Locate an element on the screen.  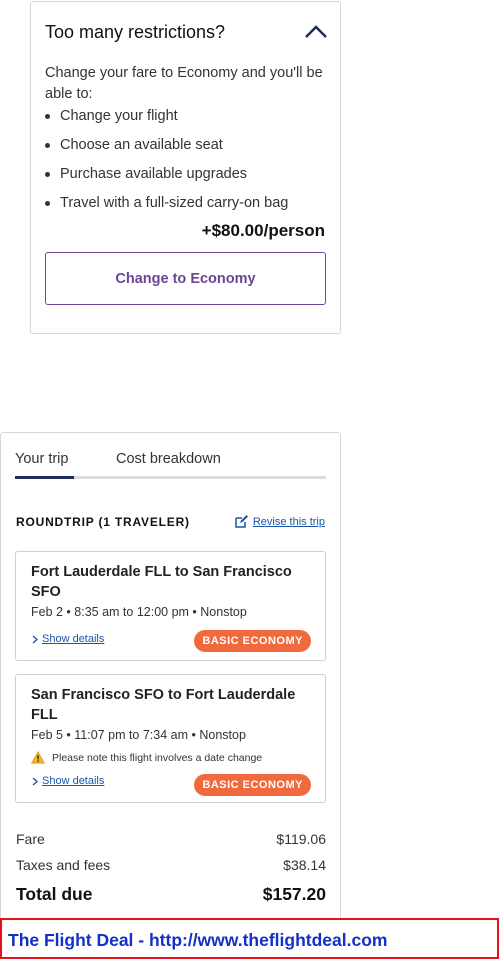
upgrade-price: +$80.00/person is located at coordinates (263, 230).